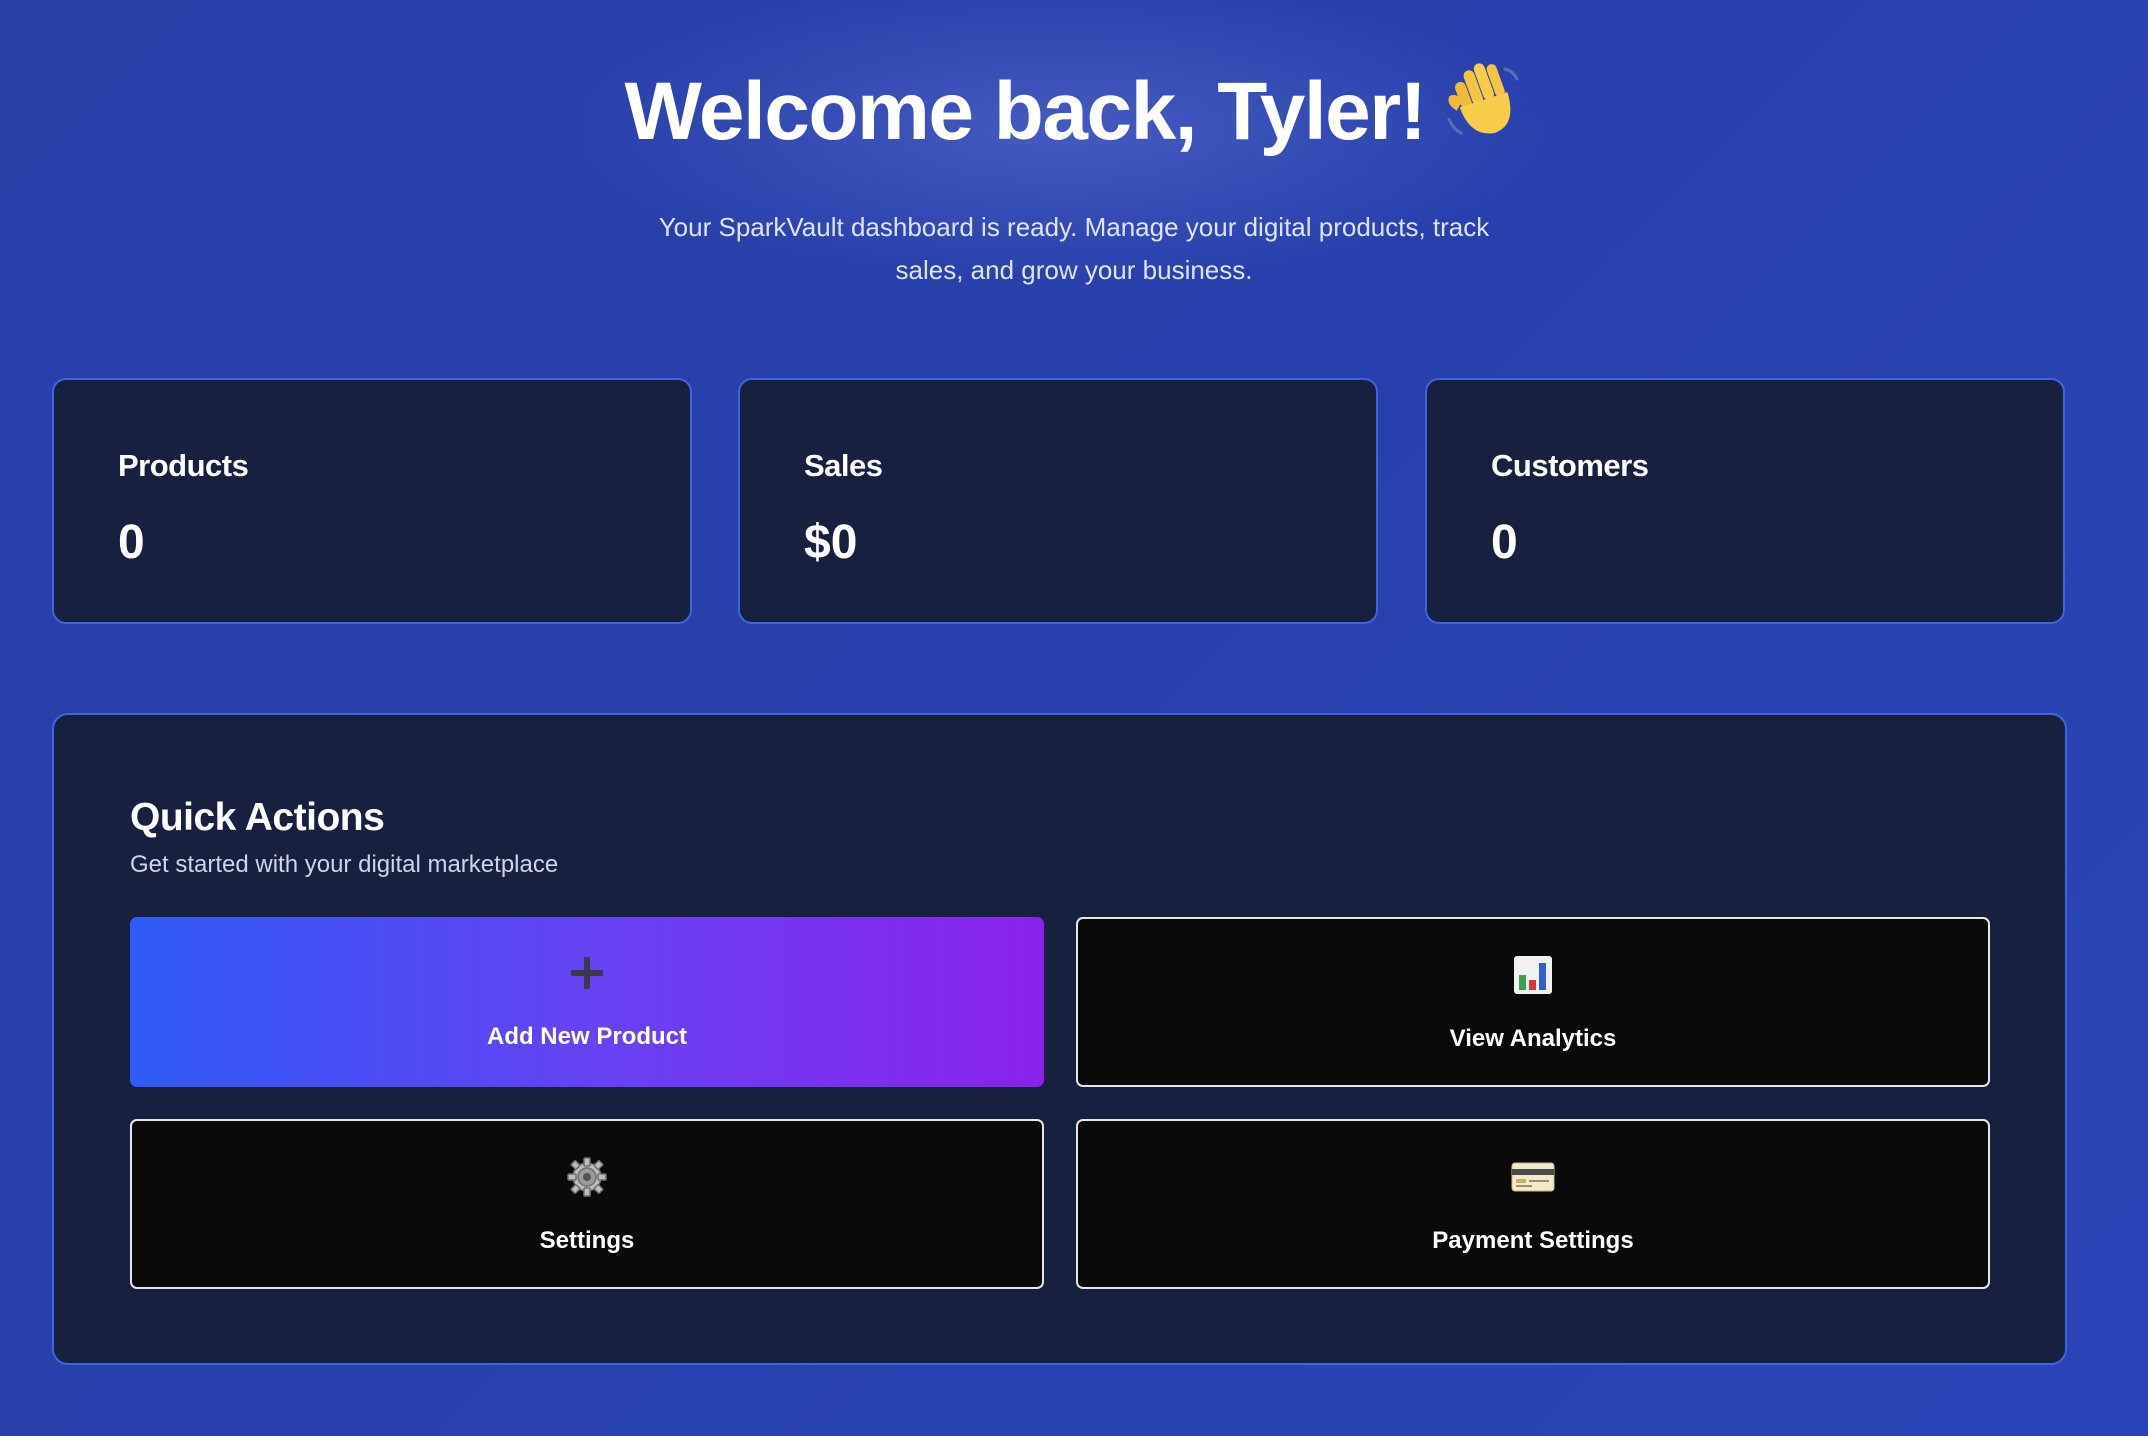 This screenshot has width=2148, height=1436. Describe the element at coordinates (586, 1036) in the screenshot. I see `add-new-product-label: Add New Product` at that location.